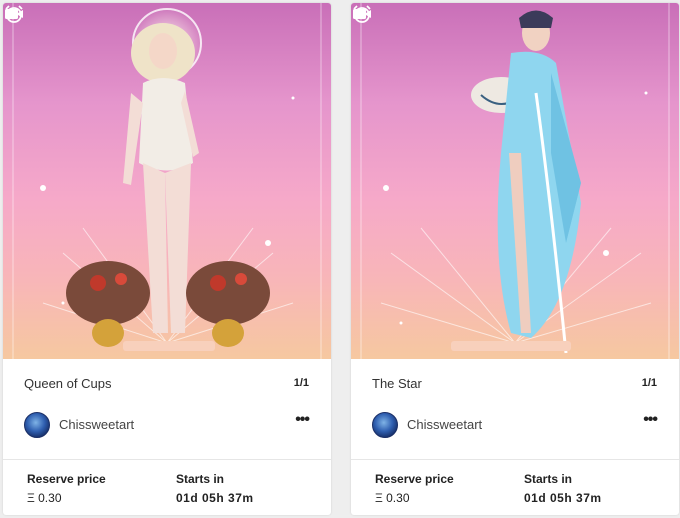  I want to click on artwork-title: Queen of Cups, so click(67, 383).